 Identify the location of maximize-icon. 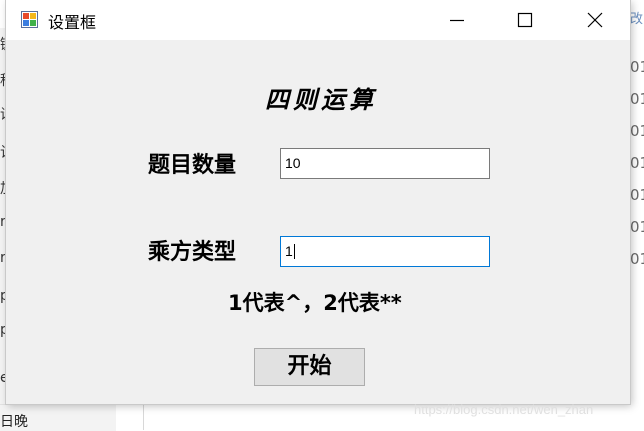
(525, 20).